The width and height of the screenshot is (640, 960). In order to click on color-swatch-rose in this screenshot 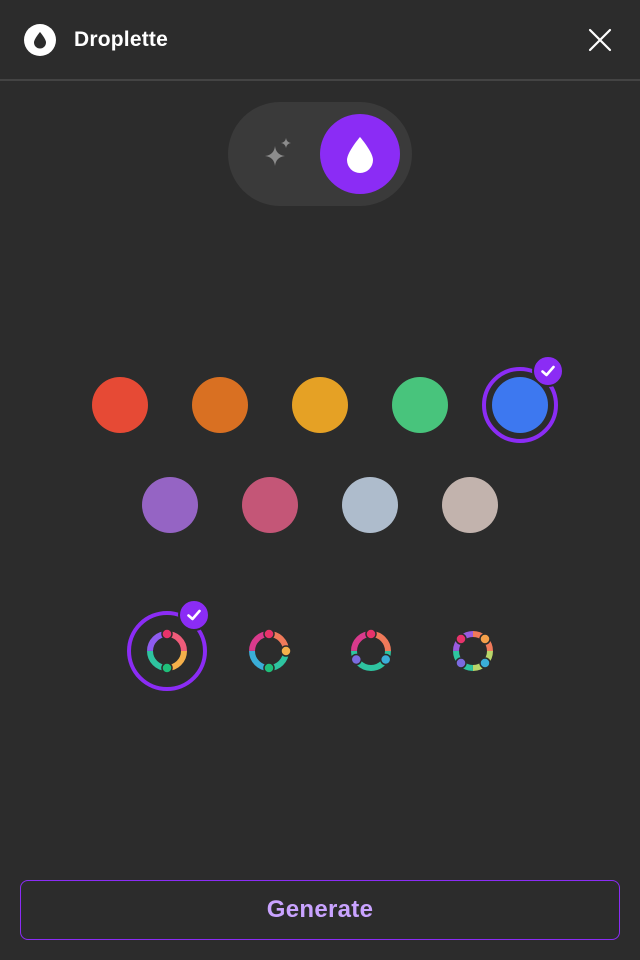, I will do `click(270, 505)`.